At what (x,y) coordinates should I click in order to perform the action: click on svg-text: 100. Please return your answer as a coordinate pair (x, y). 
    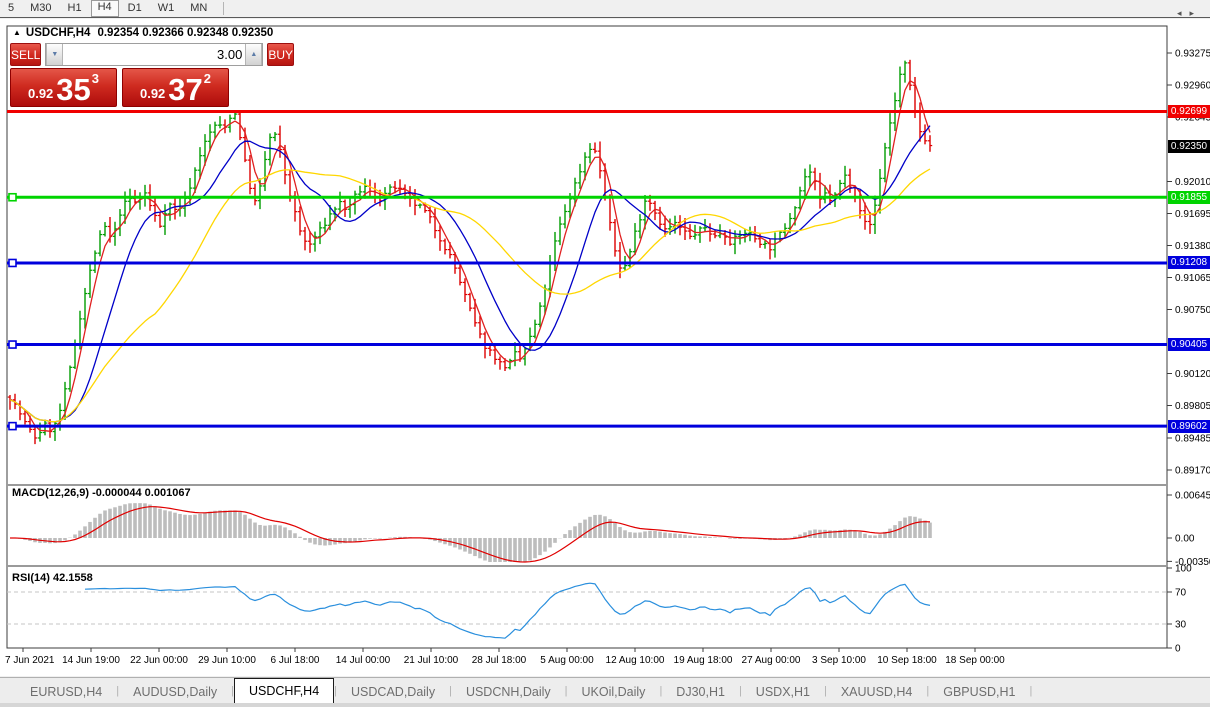
    Looking at the image, I should click on (1183, 569).